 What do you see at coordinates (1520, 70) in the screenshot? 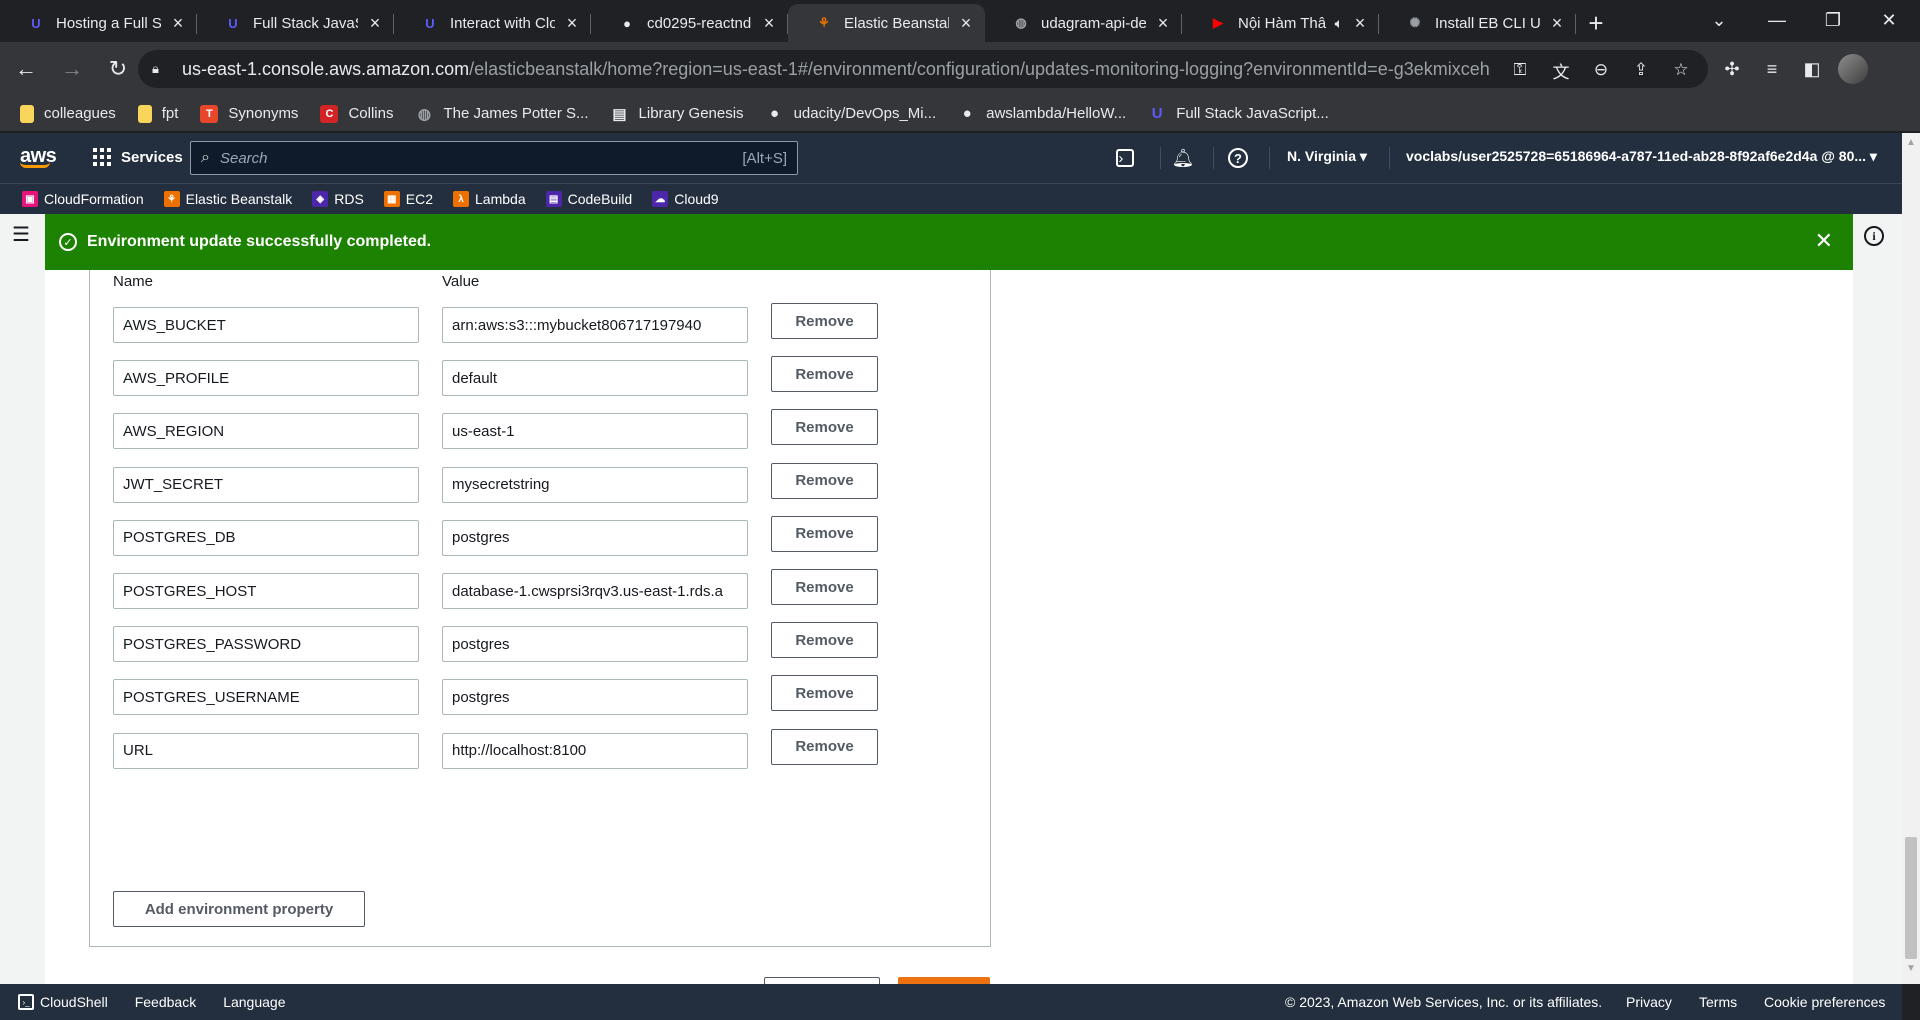
I see `key-icon: ⚿` at bounding box center [1520, 70].